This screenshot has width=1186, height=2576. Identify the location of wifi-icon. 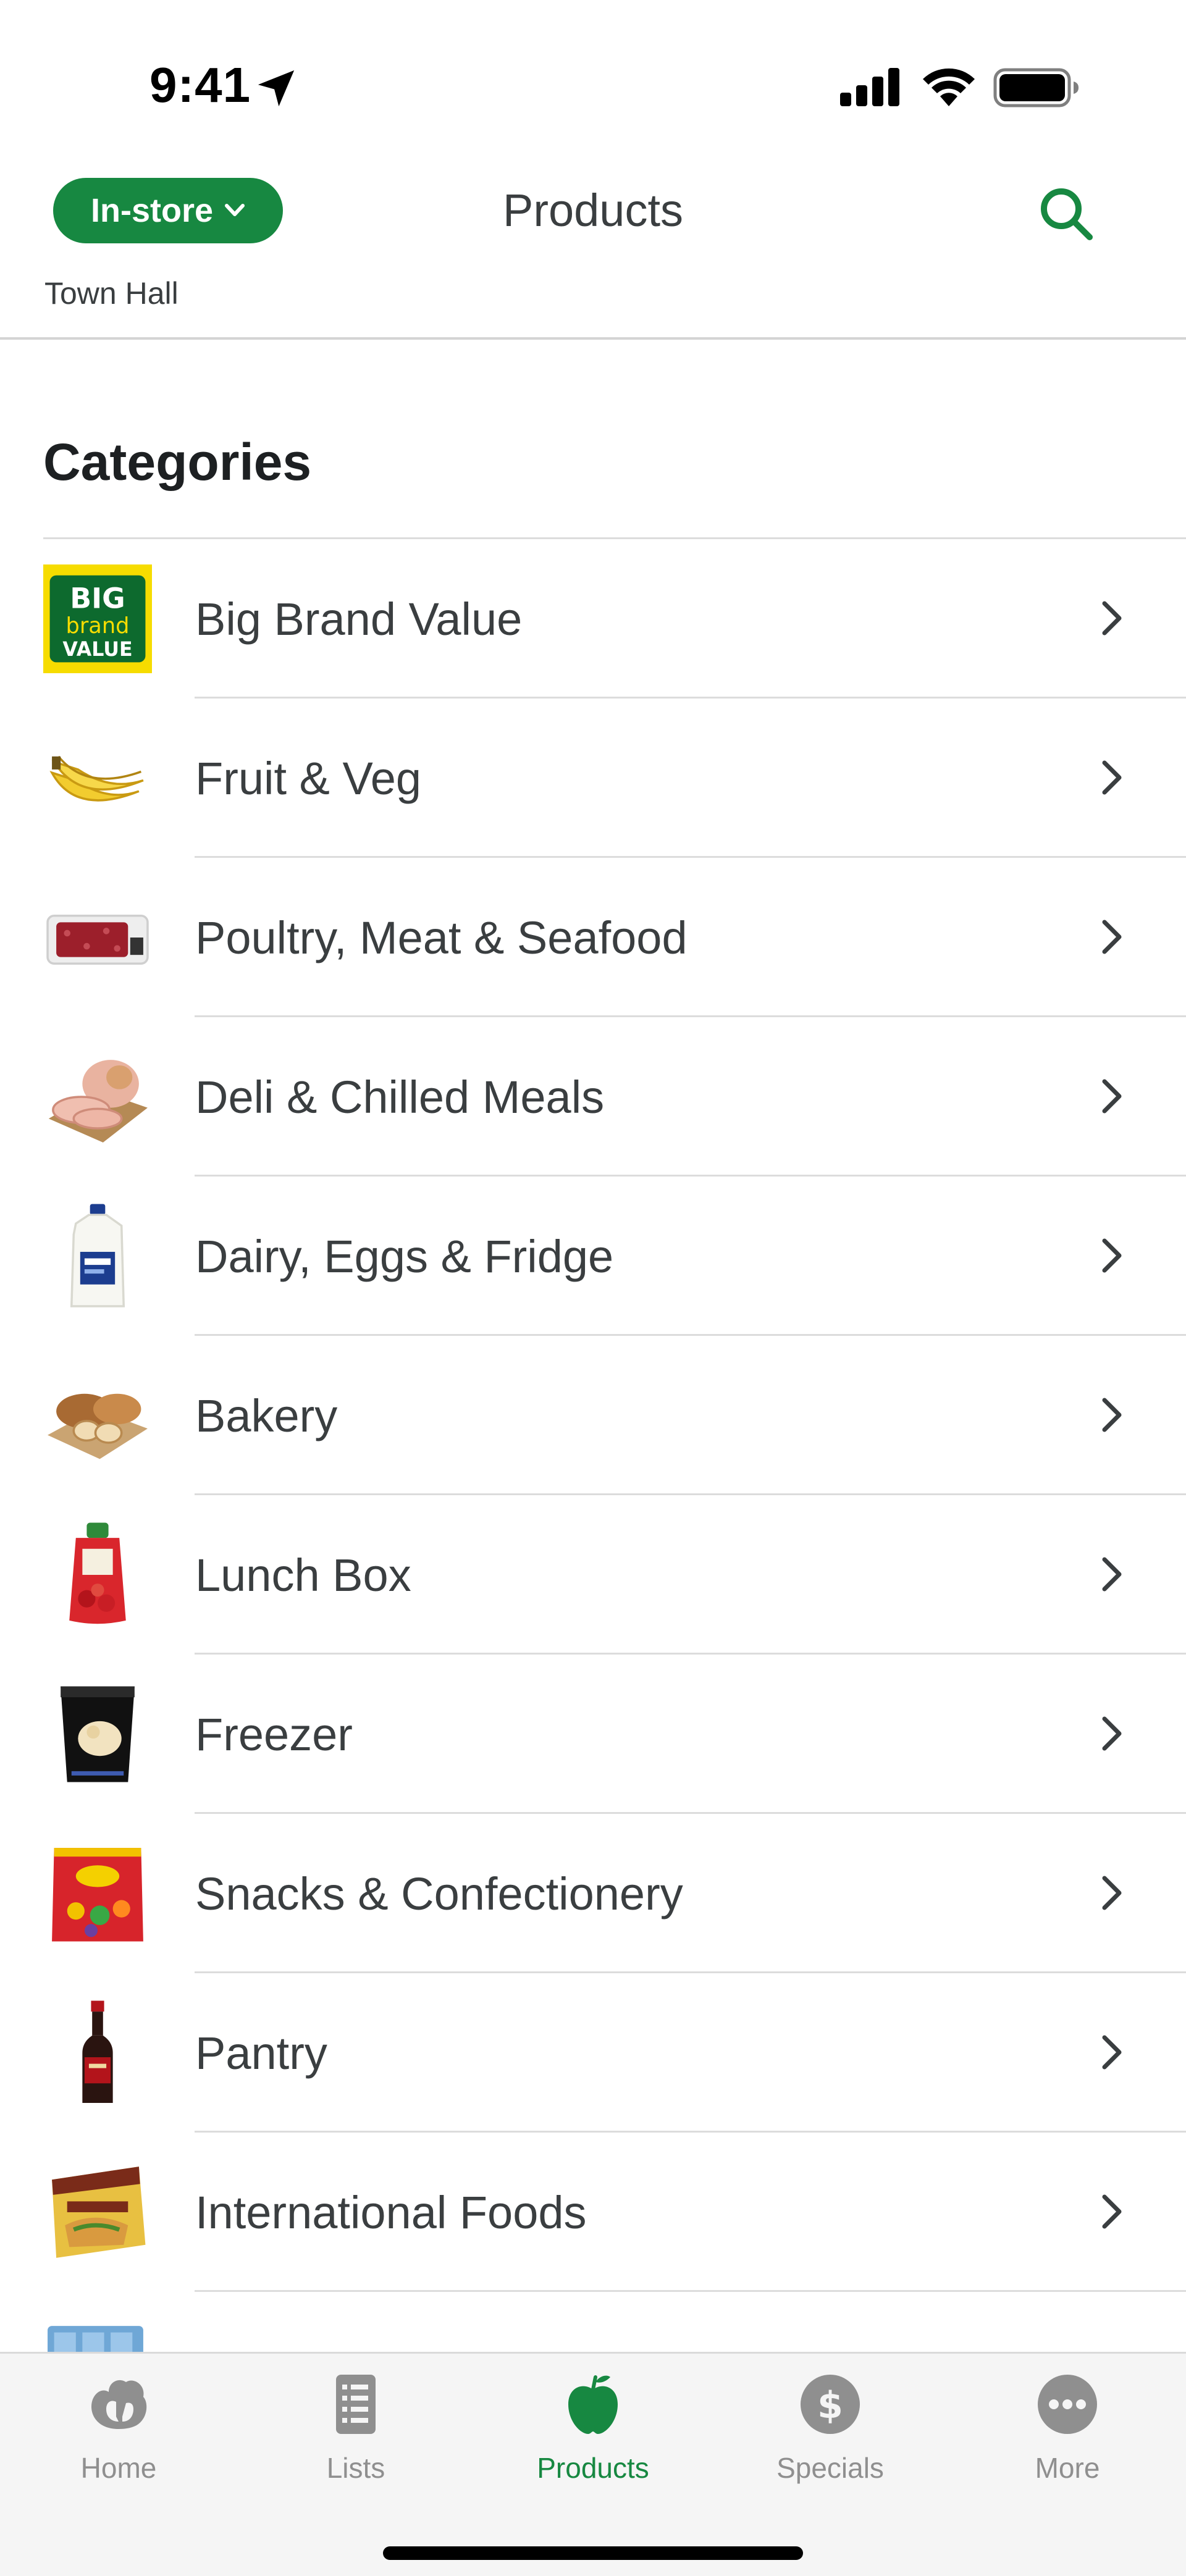
(949, 87).